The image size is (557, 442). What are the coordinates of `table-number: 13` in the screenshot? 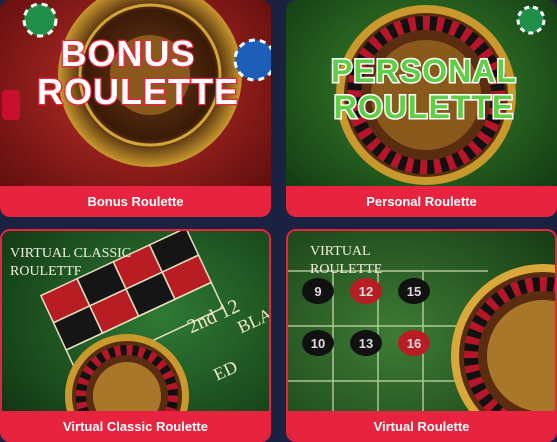 It's located at (366, 343).